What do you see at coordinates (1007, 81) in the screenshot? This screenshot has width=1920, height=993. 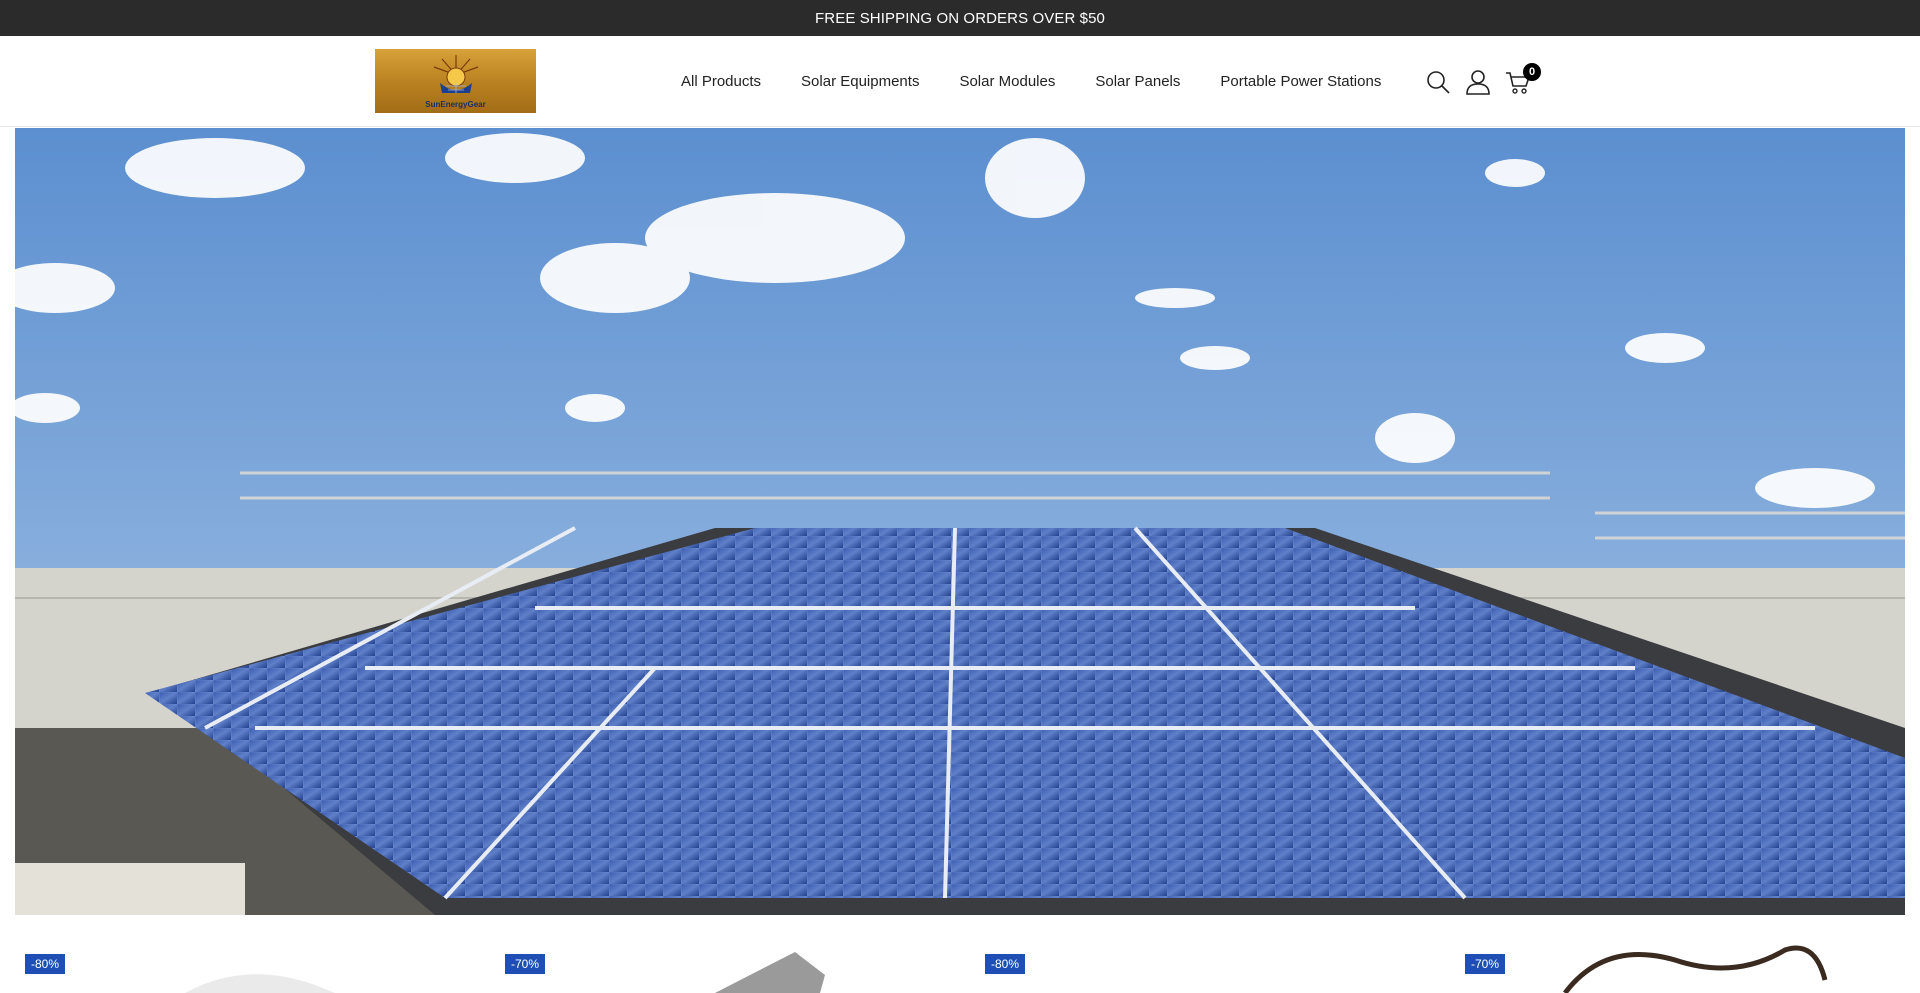 I see `nav-item-solar-modules: Solar Modules` at bounding box center [1007, 81].